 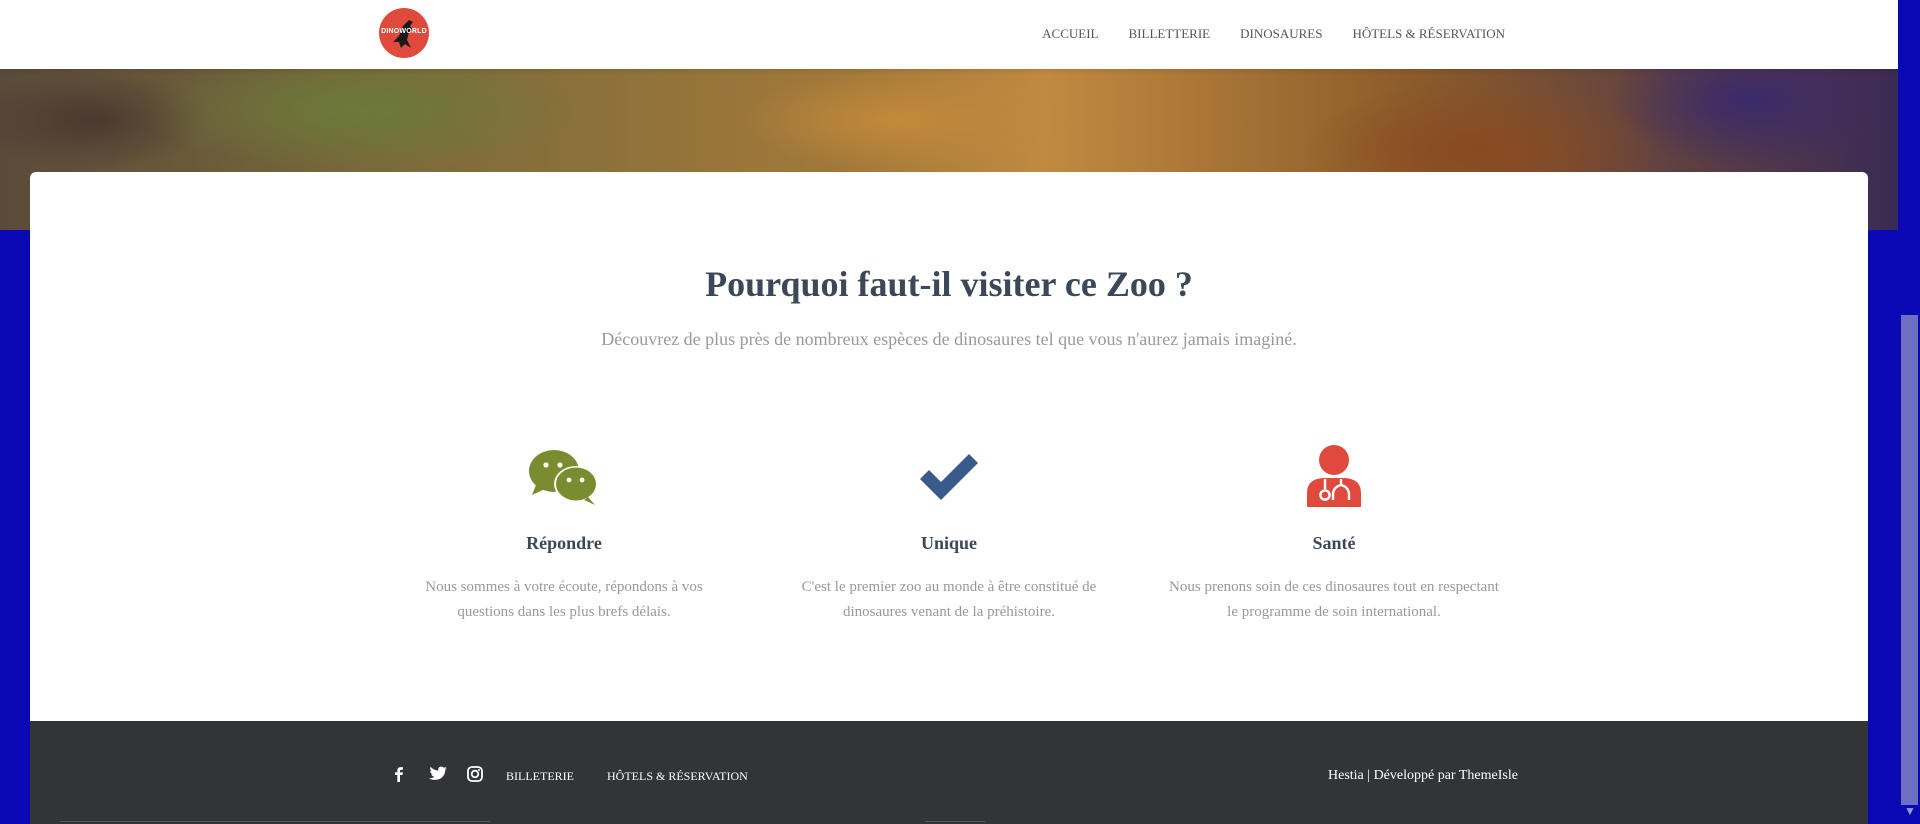 What do you see at coordinates (1428, 34) in the screenshot?
I see `nav-item-hotels-reservation: HÔTELS & RÉSERVATION` at bounding box center [1428, 34].